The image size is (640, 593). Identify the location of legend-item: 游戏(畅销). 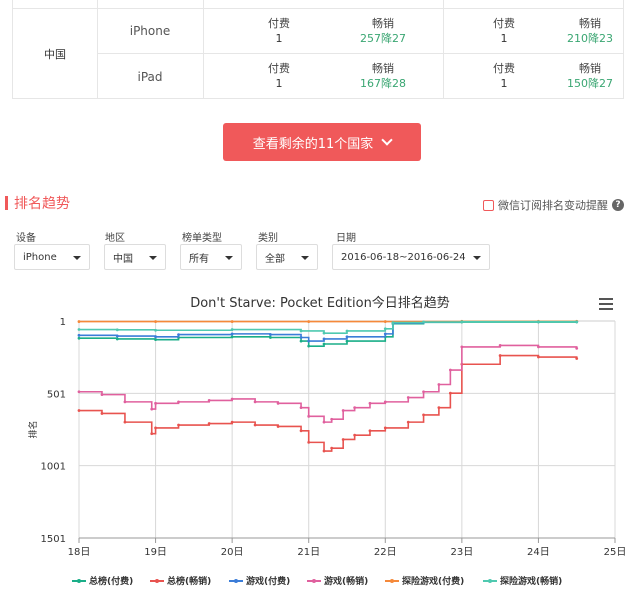
(337, 580).